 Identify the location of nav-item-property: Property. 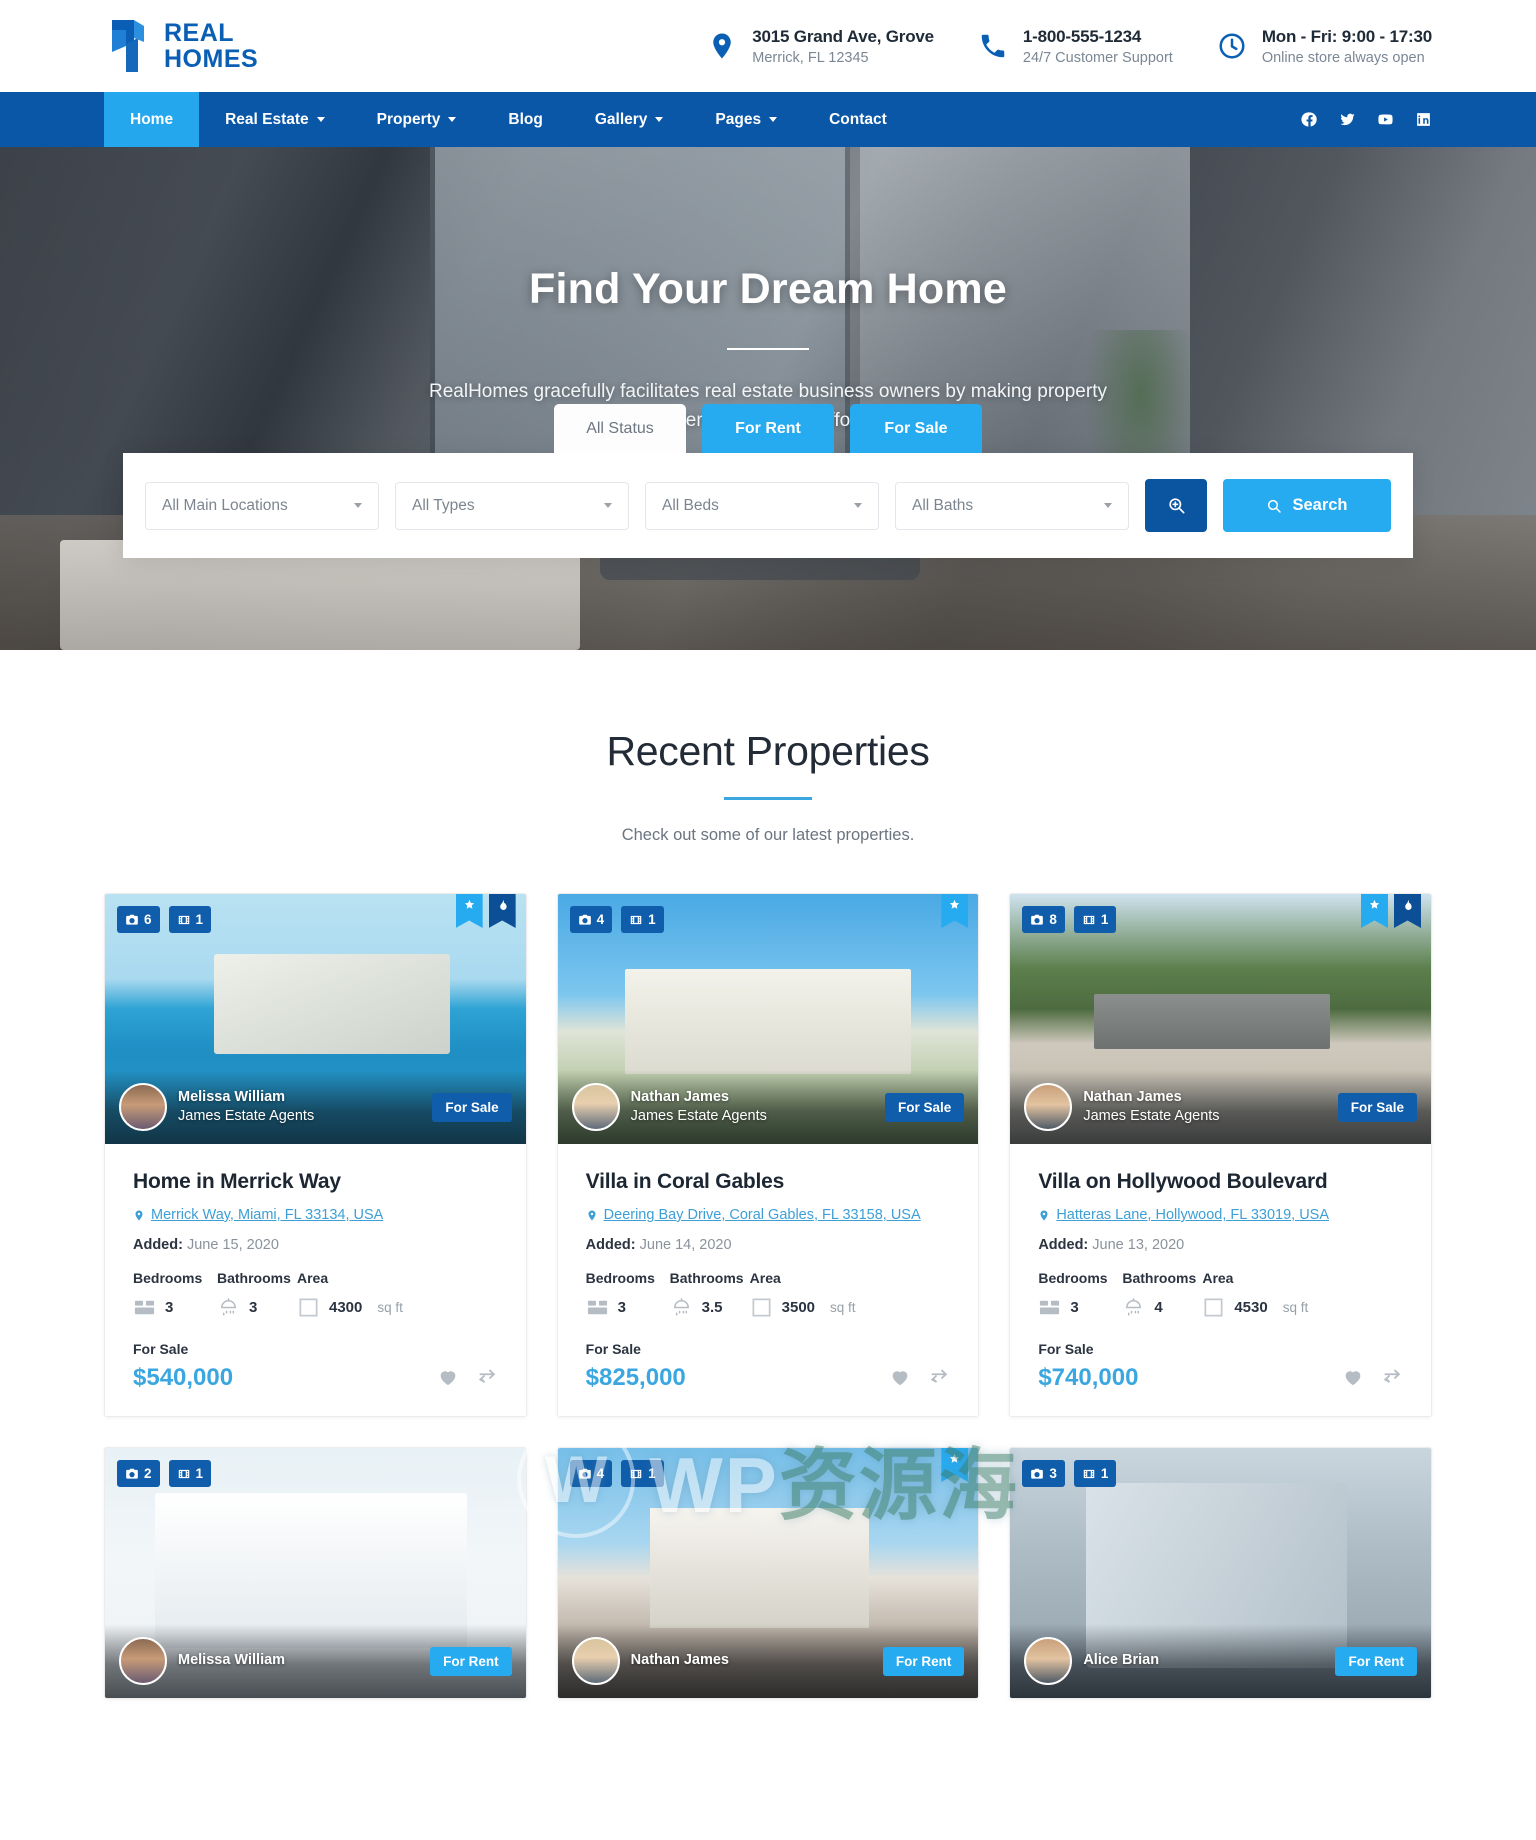
(417, 119).